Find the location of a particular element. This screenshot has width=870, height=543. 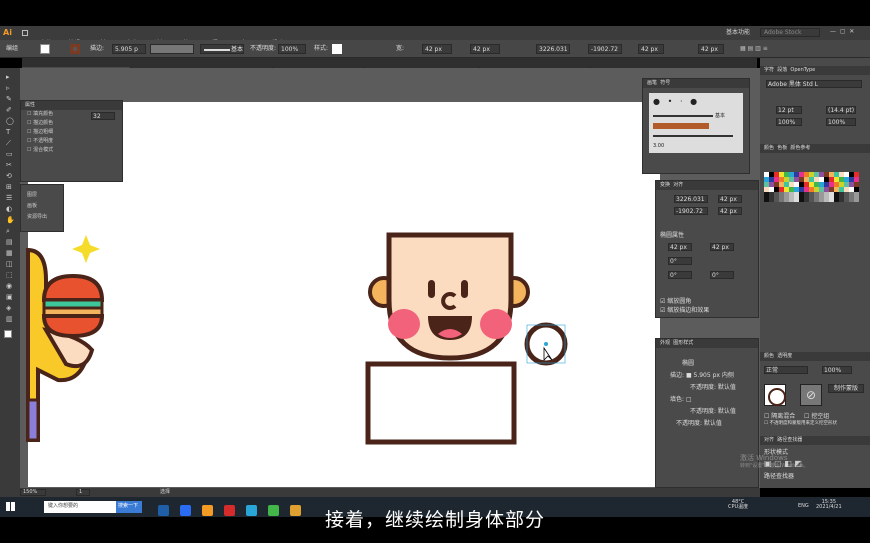

properties-panel: 属性 ☐ 填充颜色 ☐ 描边颜色 ☐ 描边粗细 ☐ 不透明度 ☐ 混合模式 32 is located at coordinates (71, 141).